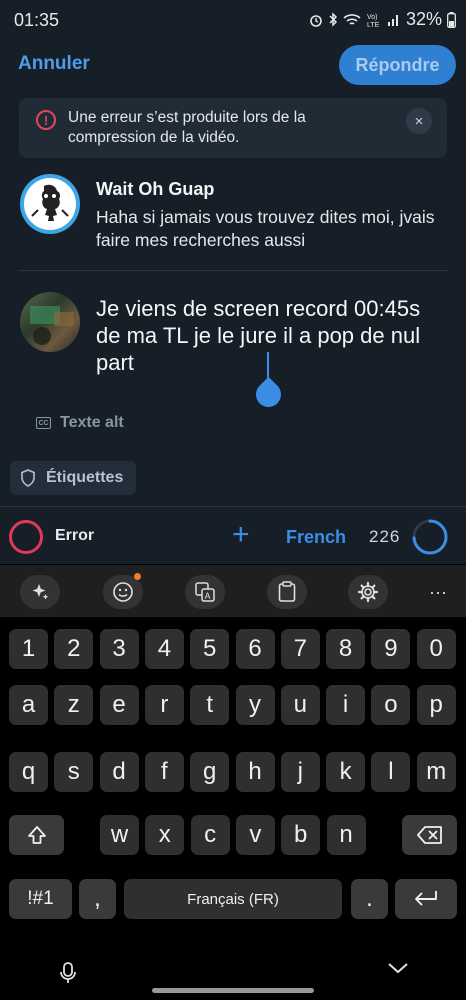  What do you see at coordinates (164, 705) in the screenshot?
I see `key-r: r` at bounding box center [164, 705].